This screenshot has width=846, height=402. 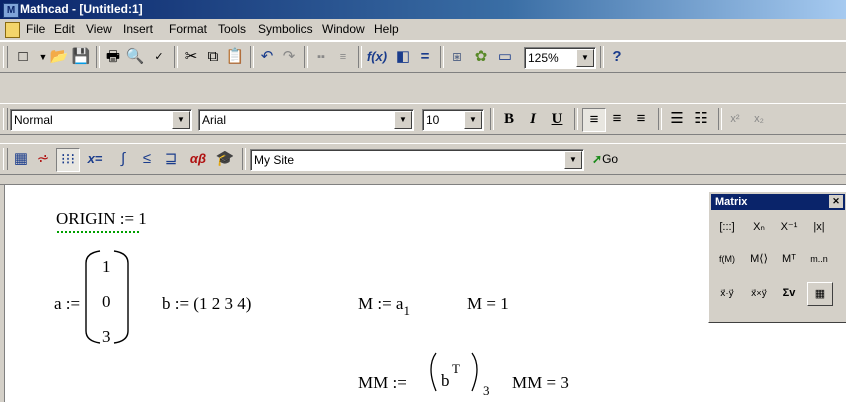 I want to click on evaluation-icon: x=, so click(x=95, y=159).